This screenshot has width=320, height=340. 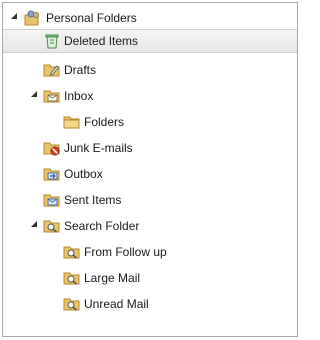 I want to click on tree-item-personal-folders: Personal Folders, so click(x=150, y=18).